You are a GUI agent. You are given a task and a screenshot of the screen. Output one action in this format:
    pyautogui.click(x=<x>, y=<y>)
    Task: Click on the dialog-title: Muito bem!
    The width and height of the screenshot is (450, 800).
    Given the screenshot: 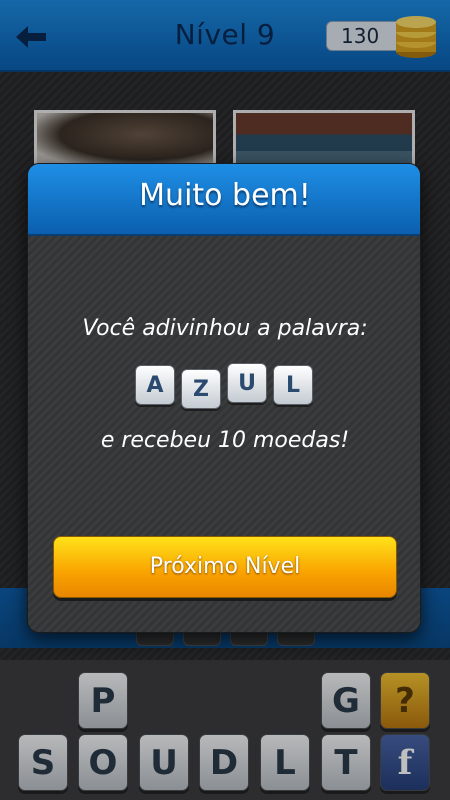 What is the action you would take?
    pyautogui.click(x=225, y=195)
    